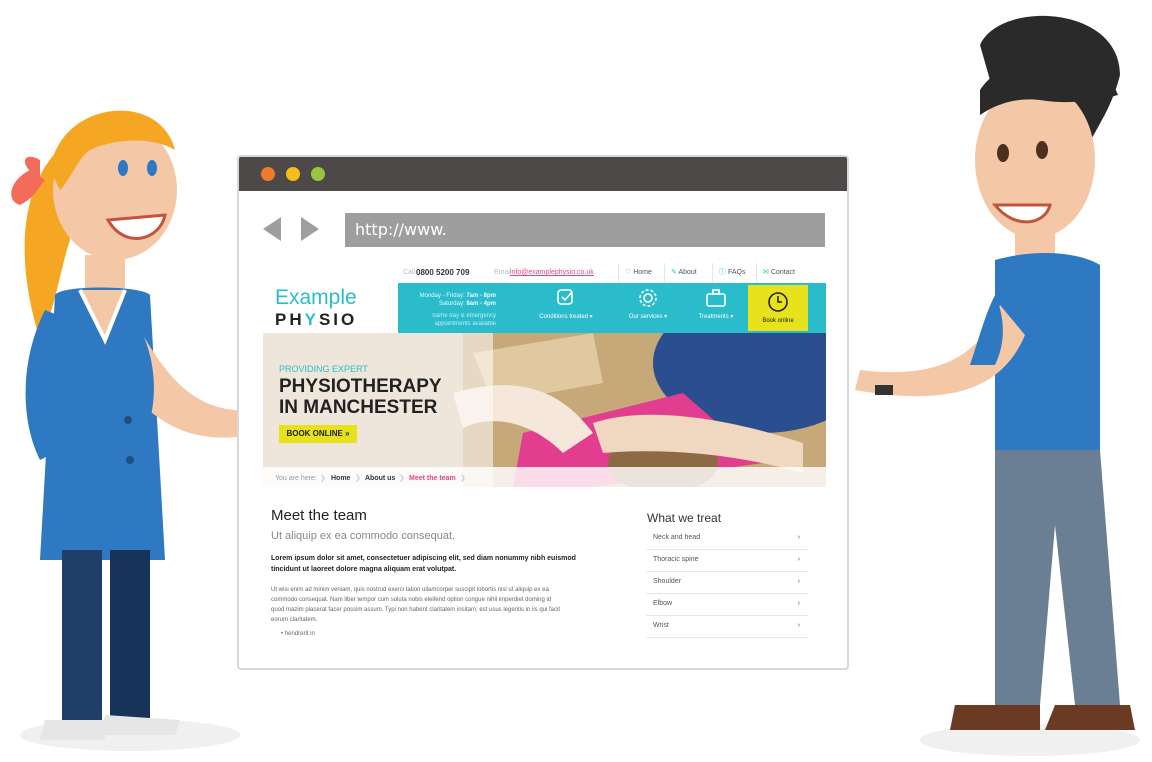 The width and height of the screenshot is (1152, 762). I want to click on top-link-contact-label: Contact, so click(782, 272).